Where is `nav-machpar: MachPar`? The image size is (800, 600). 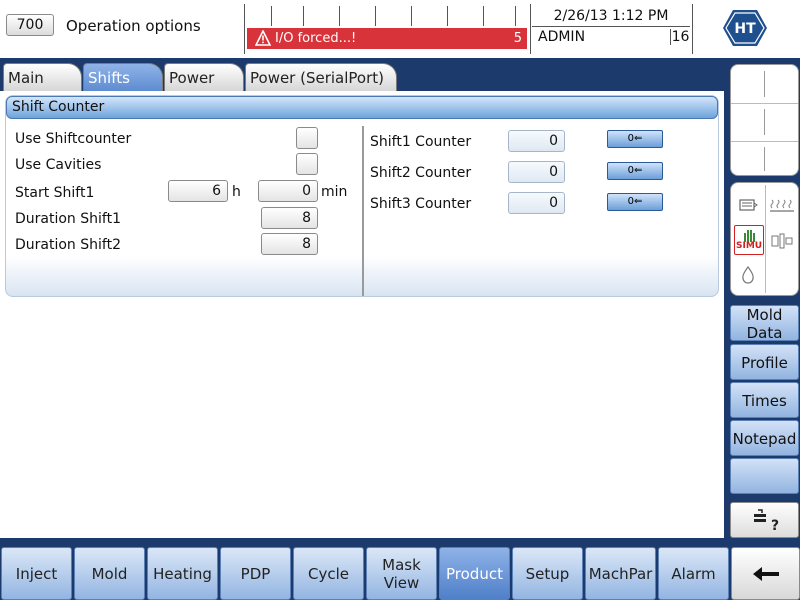 nav-machpar: MachPar is located at coordinates (620, 573).